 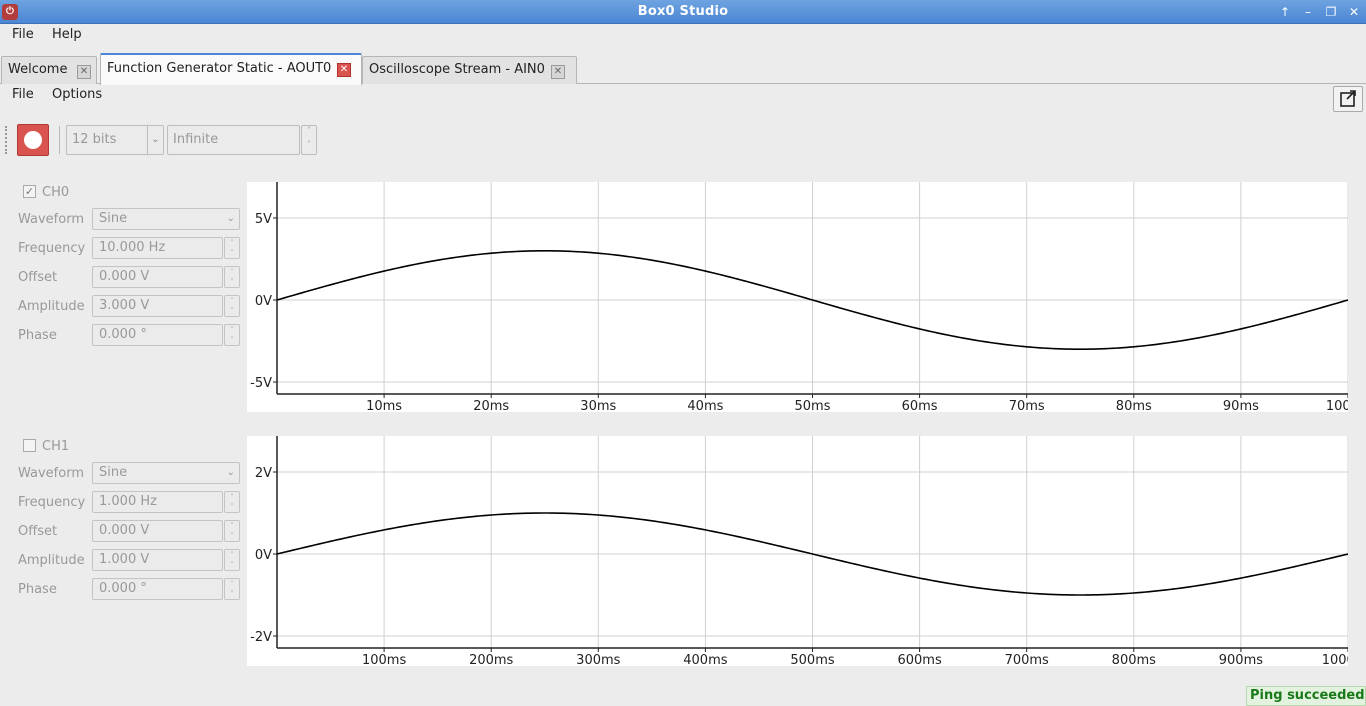 I want to click on x-tick-label: 800ms, so click(x=1134, y=659).